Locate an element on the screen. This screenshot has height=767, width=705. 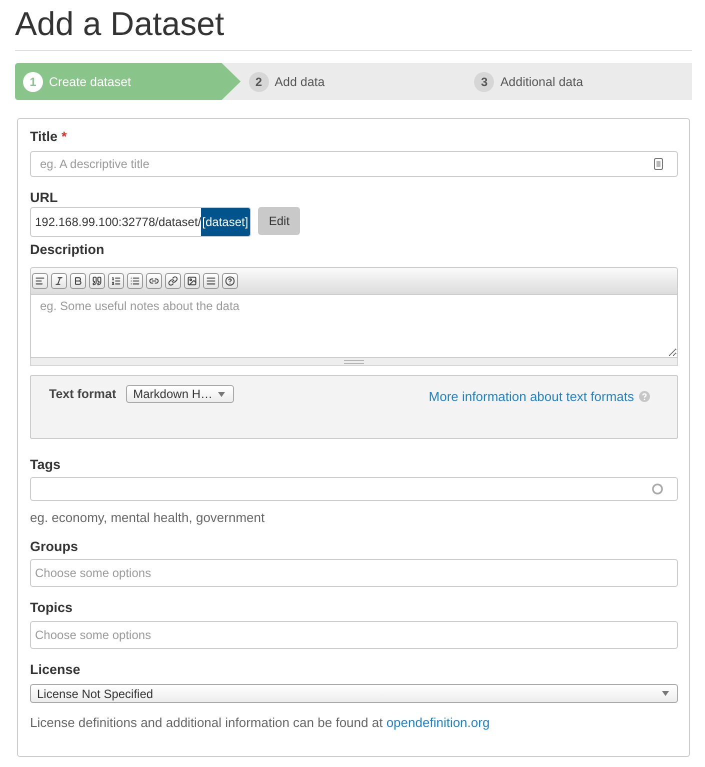
image-icon is located at coordinates (192, 281).